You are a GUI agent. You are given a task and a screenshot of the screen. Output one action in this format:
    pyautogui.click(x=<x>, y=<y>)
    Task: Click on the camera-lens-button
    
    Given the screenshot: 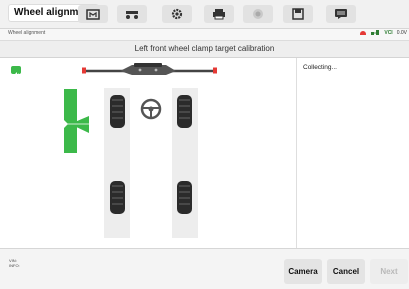 What is the action you would take?
    pyautogui.click(x=258, y=14)
    